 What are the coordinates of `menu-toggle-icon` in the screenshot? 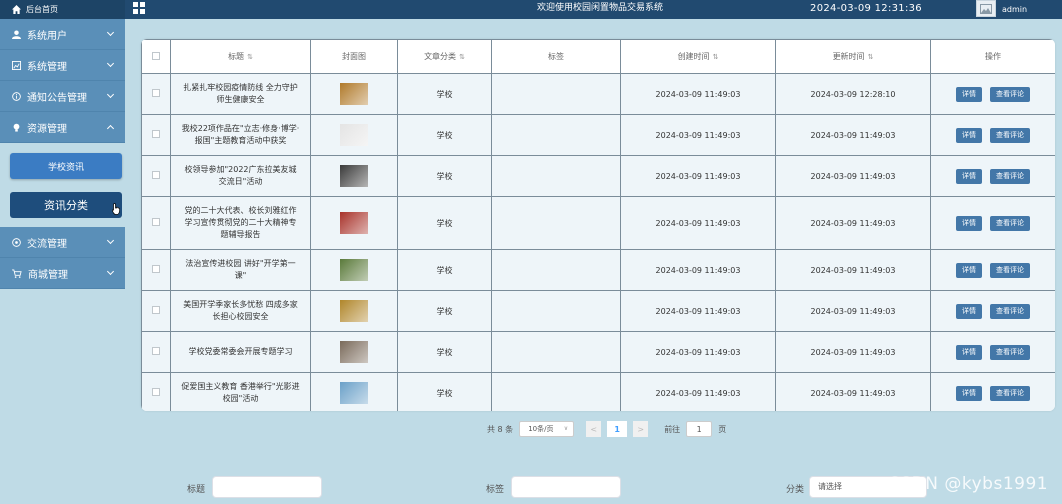 It's located at (139, 8).